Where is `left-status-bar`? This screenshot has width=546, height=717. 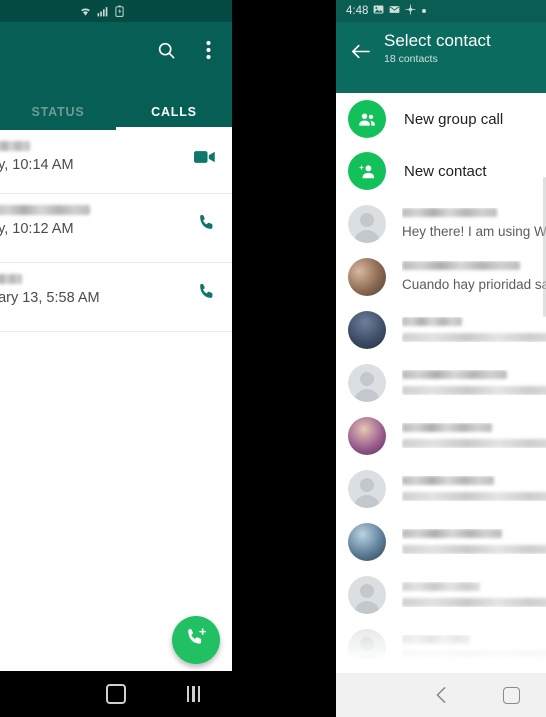 left-status-bar is located at coordinates (116, 11).